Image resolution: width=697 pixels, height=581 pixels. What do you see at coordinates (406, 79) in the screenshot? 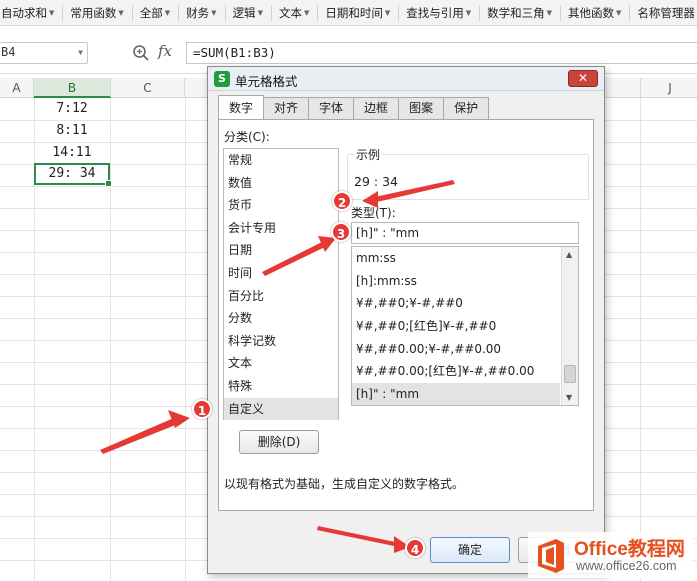
I see `dialog-titlebar: S 单元格格式 ✕` at bounding box center [406, 79].